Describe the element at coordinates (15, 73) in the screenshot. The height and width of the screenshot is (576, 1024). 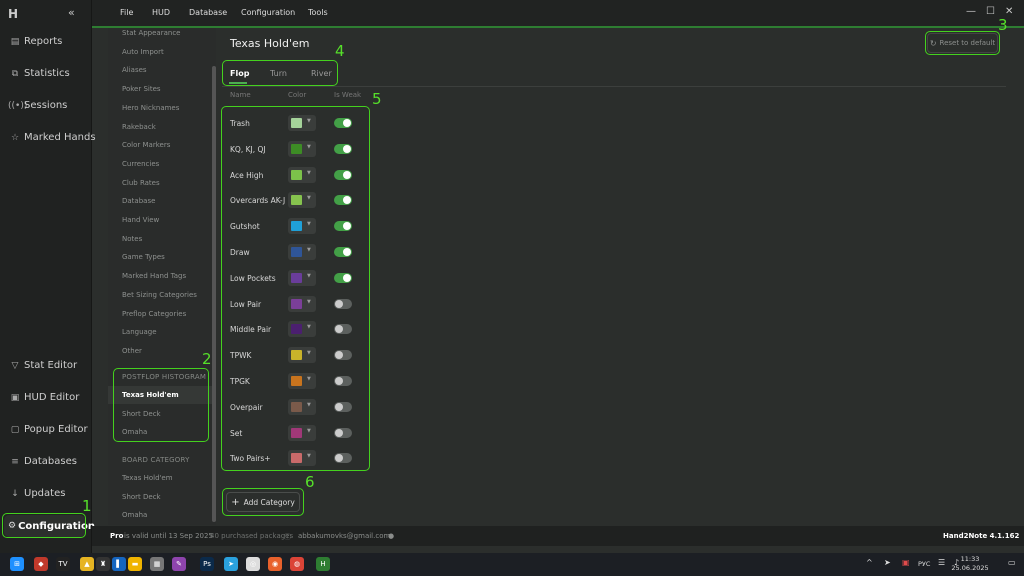
I see `statistics-icon: ⧉` at that location.